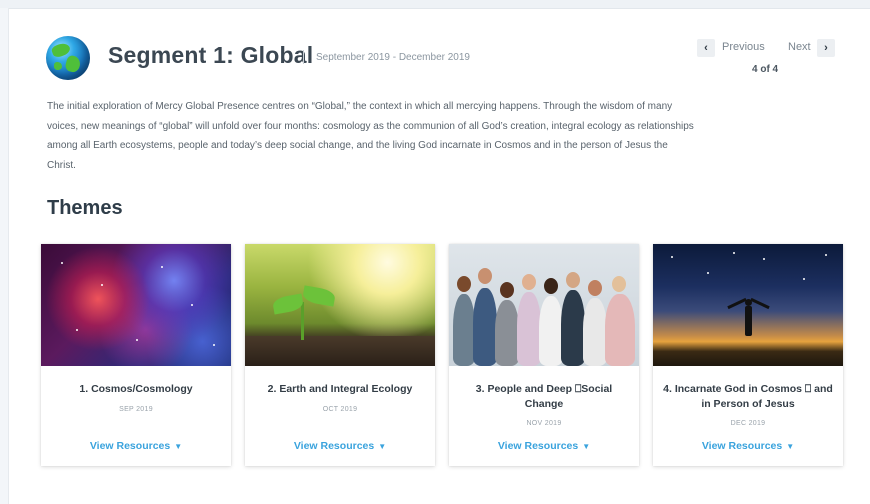 This screenshot has width=870, height=504. What do you see at coordinates (4, 256) in the screenshot?
I see `left-border` at bounding box center [4, 256].